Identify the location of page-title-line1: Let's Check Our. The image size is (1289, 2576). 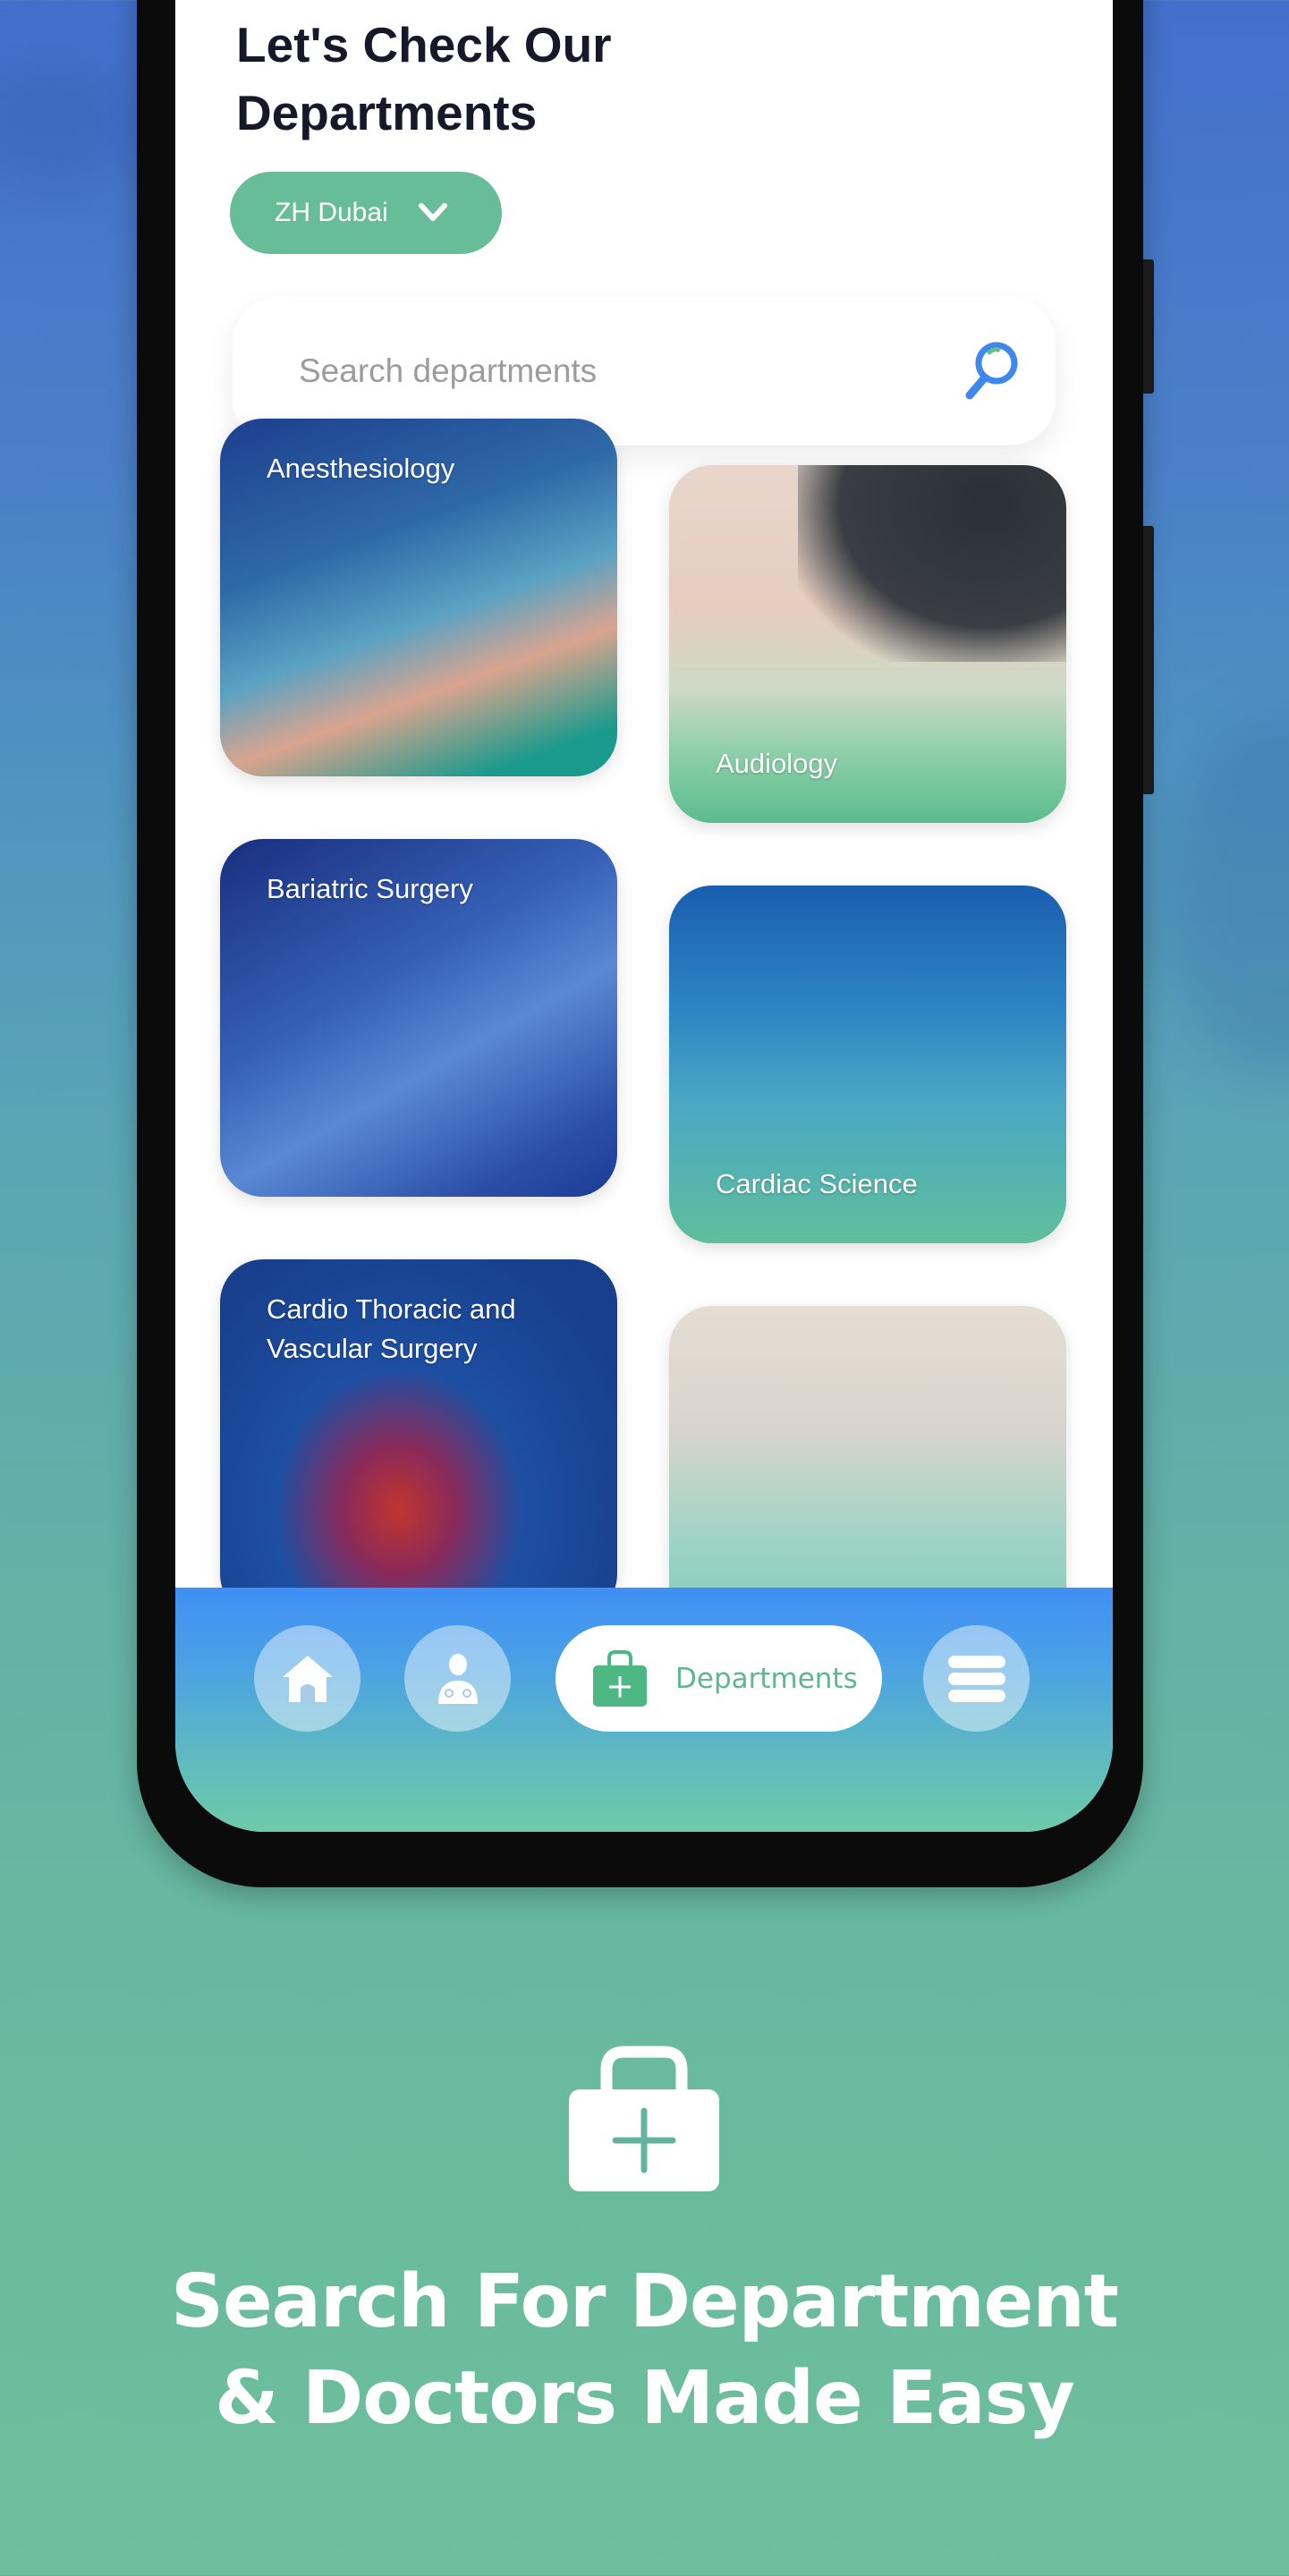
(424, 44).